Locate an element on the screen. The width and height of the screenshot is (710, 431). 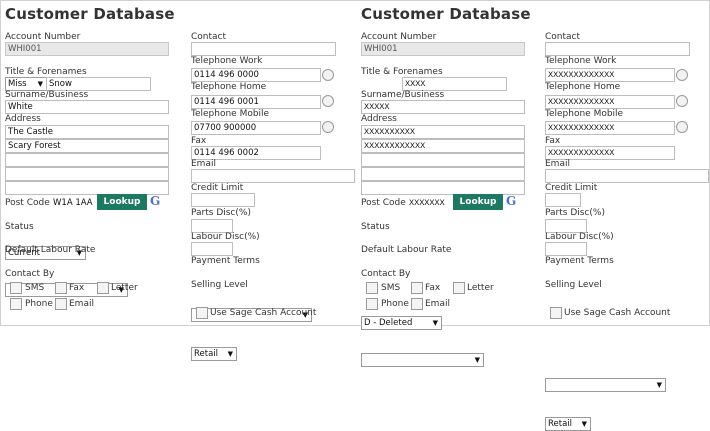
surname-field: XXXXX is located at coordinates (443, 107).